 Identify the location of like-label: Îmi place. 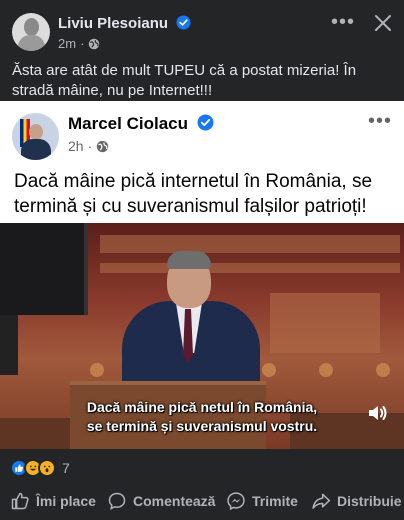
(66, 501).